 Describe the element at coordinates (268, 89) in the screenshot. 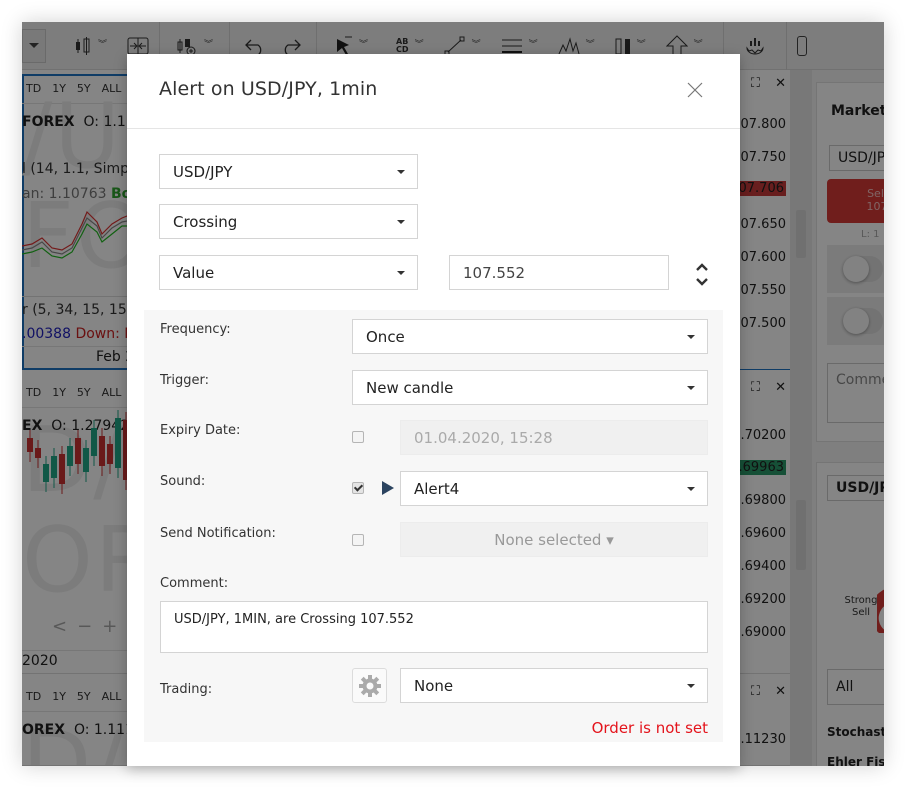

I see `dialog-title: Alert on USD/JPY, 1min` at that location.